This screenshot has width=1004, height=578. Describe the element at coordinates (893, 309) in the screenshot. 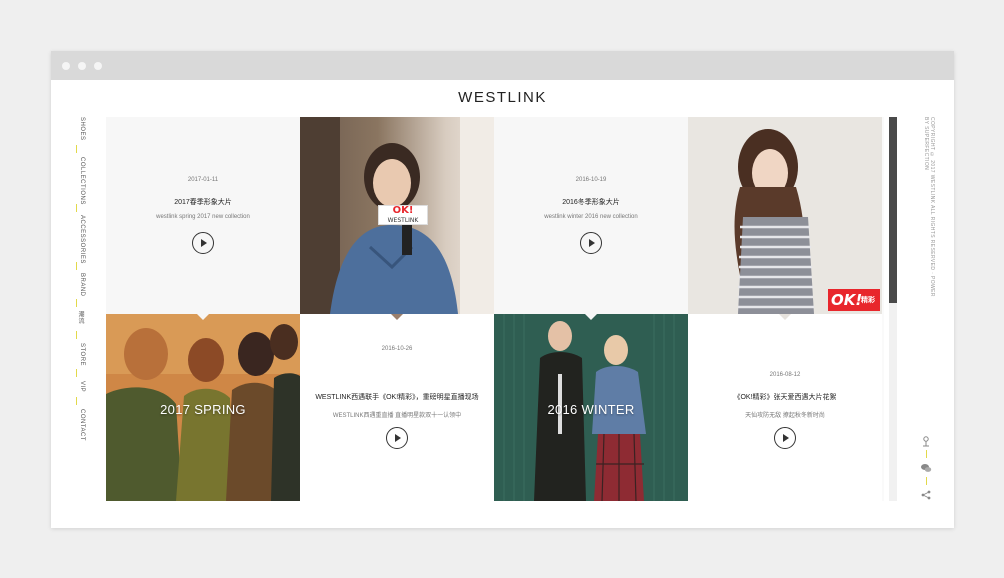

I see `vertical-scrollbar` at that location.